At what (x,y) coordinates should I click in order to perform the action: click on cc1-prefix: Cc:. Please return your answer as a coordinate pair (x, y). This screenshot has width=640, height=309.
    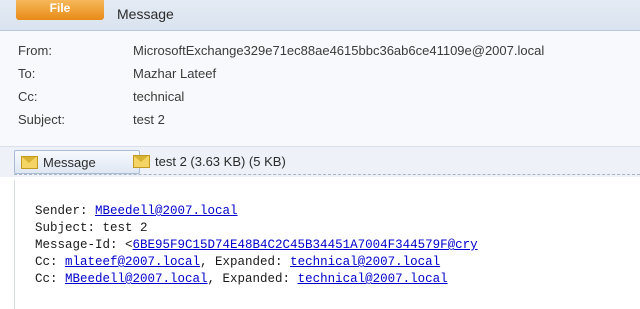
    Looking at the image, I should click on (50, 262).